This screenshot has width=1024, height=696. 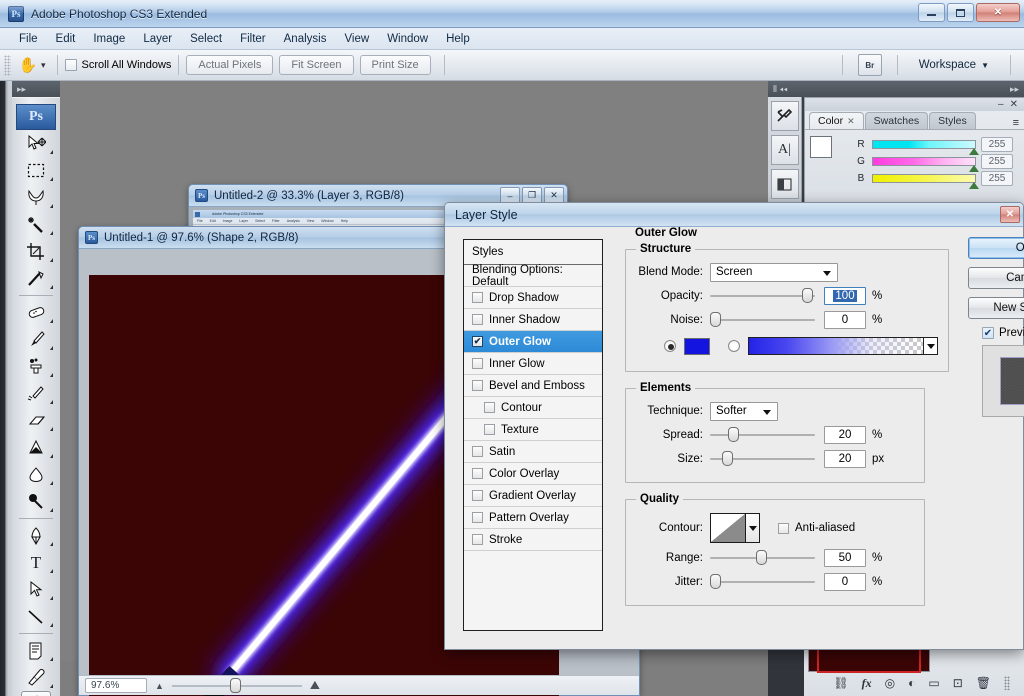 I want to click on contour-picker, so click(x=735, y=528).